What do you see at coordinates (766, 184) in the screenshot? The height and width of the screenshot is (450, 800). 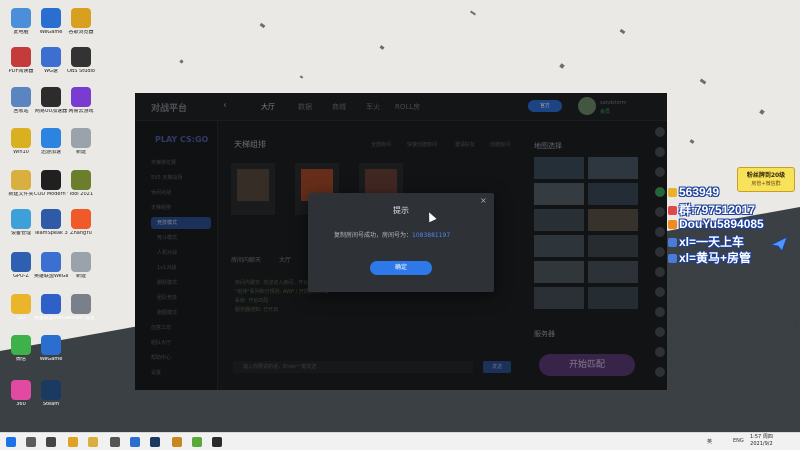 I see `fans-badge-line2: 房管+微信群` at bounding box center [766, 184].